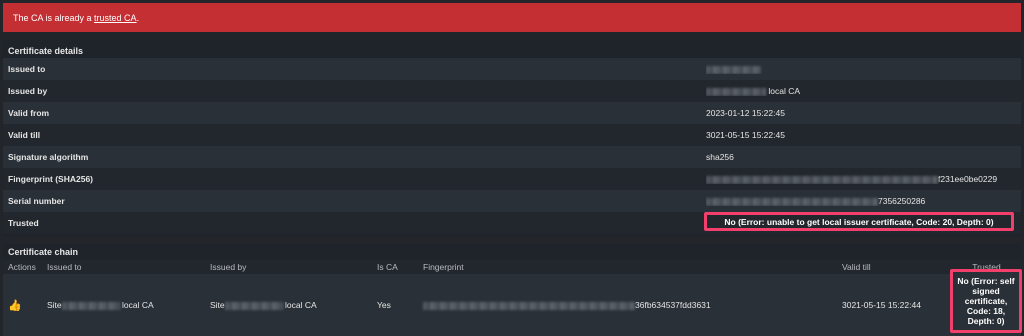  I want to click on detail-label: Signature algorithm, so click(48, 157).